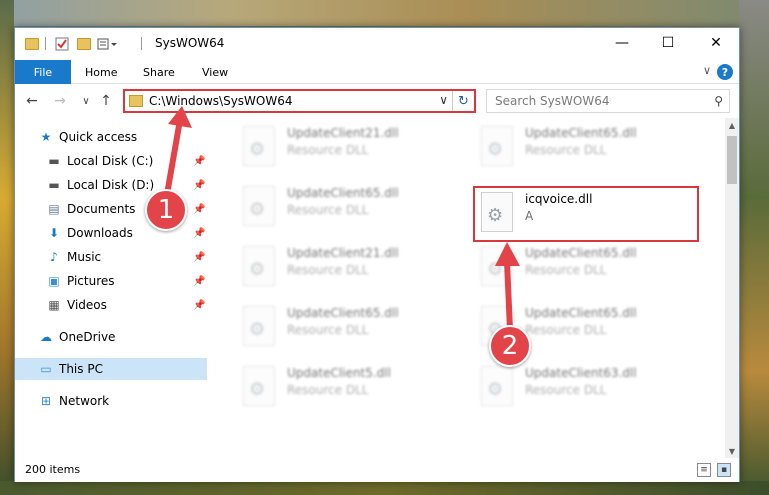  I want to click on download-icon: ⬇, so click(54, 233).